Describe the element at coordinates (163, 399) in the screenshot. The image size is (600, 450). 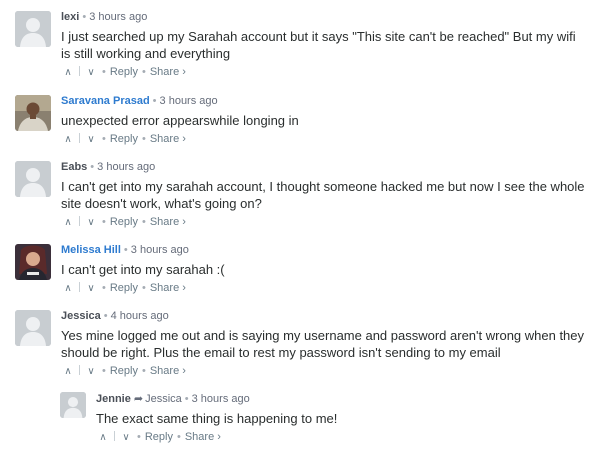
I see `in-reply-to-link: Jessica` at that location.